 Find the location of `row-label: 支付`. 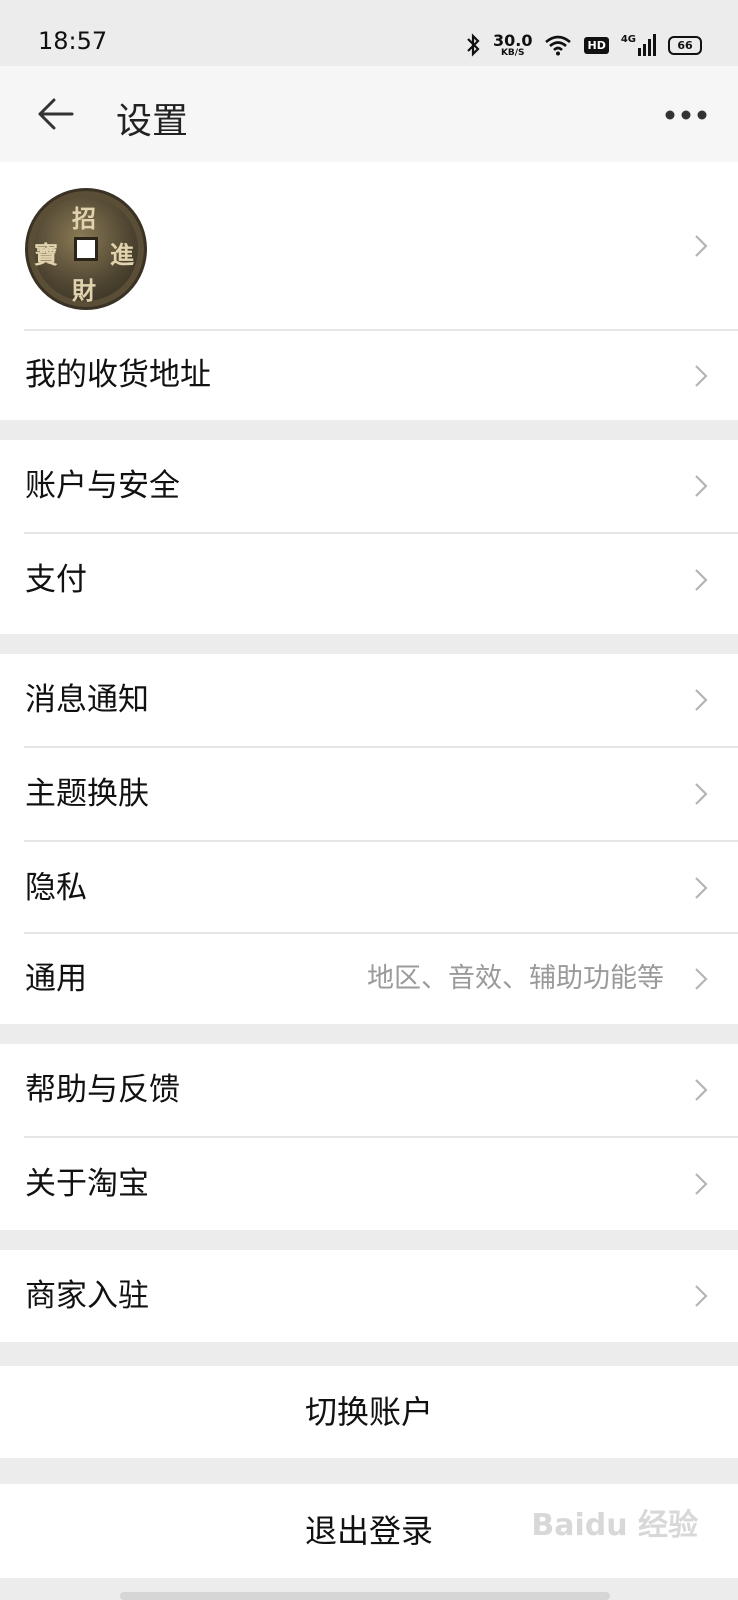

row-label: 支付 is located at coordinates (56, 580).